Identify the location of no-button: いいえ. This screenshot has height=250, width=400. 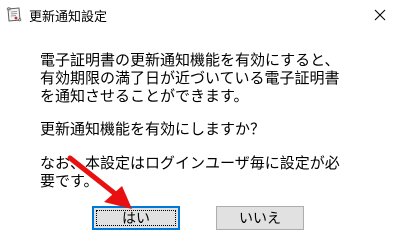
(260, 218).